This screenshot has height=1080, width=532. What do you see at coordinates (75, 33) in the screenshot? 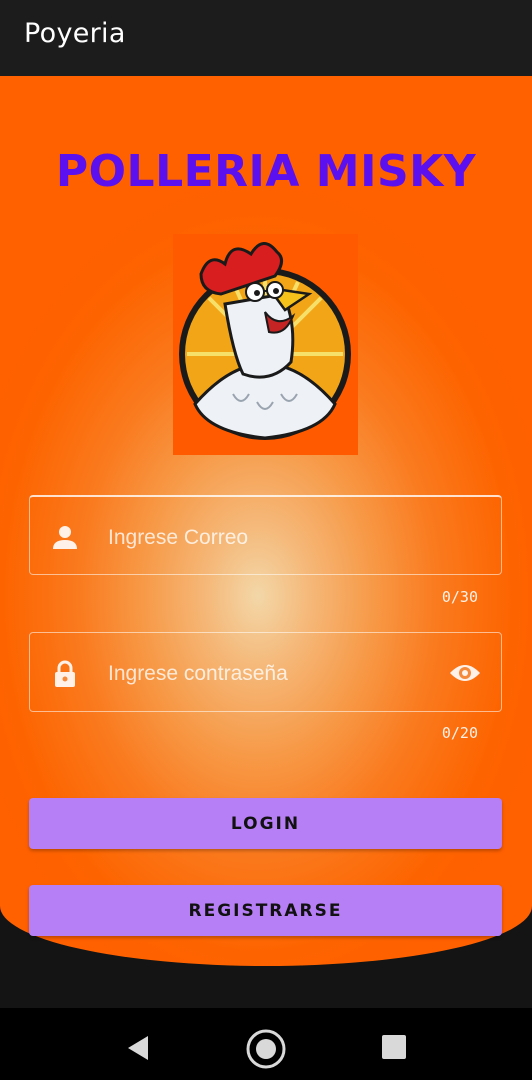
I see `app-title: Poyeria` at bounding box center [75, 33].